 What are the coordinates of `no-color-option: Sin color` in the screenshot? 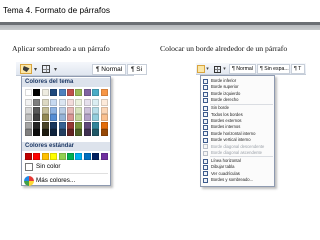 It's located at (48, 166).